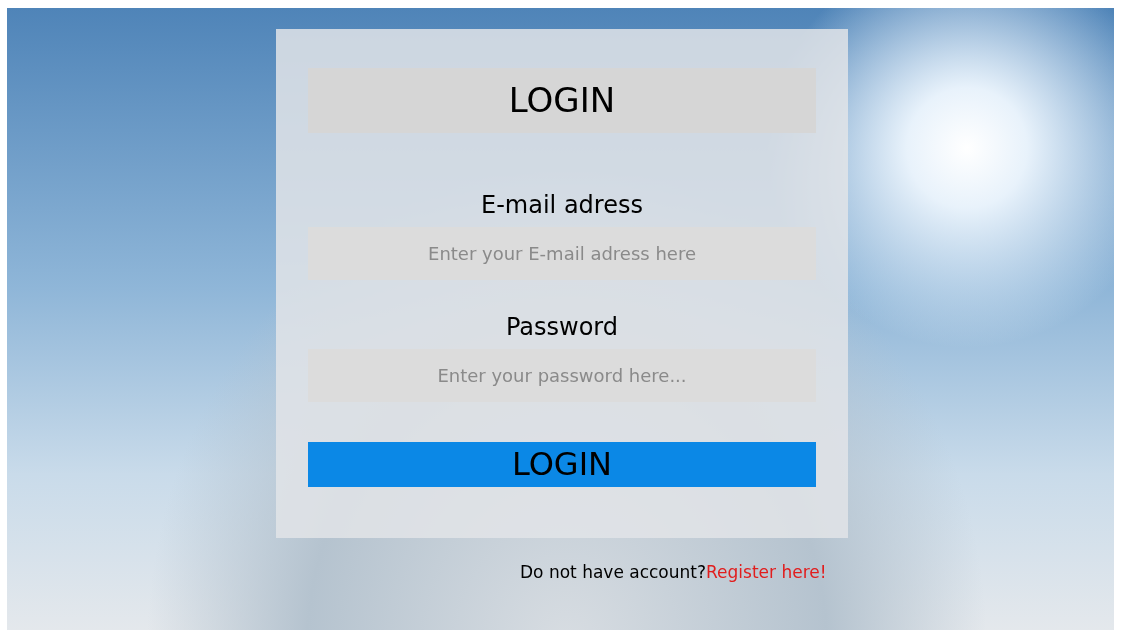  Describe the element at coordinates (613, 572) in the screenshot. I see `register-prompt: Do not have account?` at that location.